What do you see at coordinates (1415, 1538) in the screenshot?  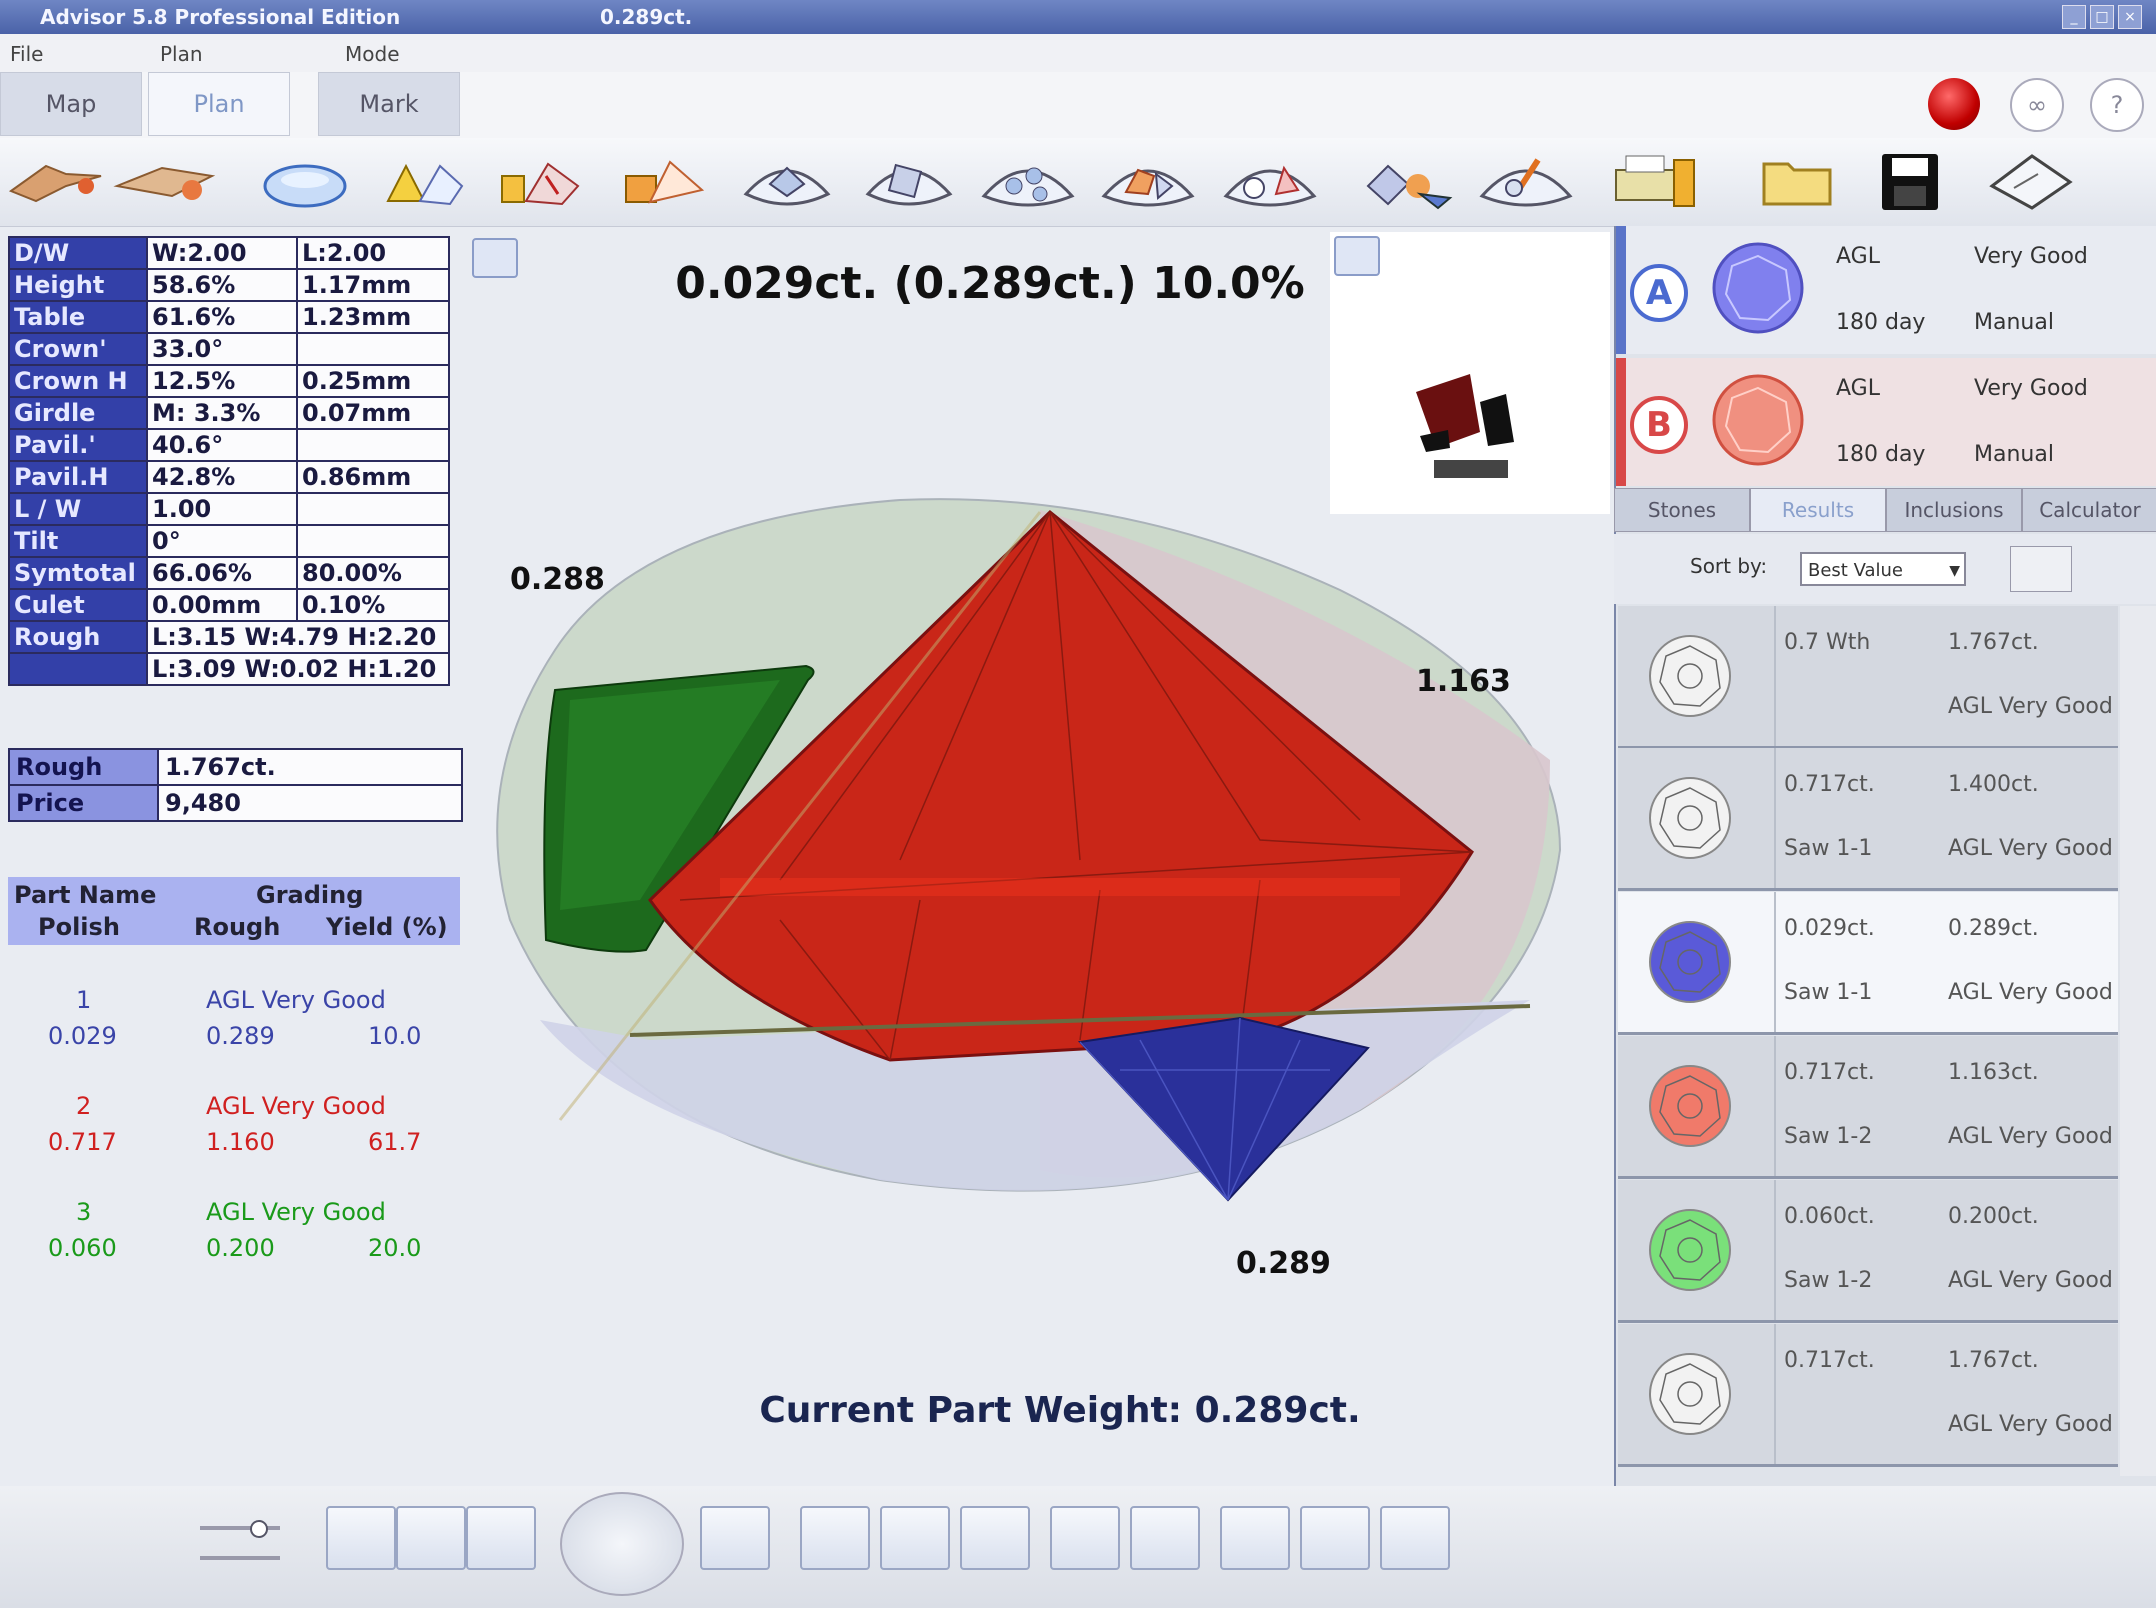 I see `gem-flat-icon` at bounding box center [1415, 1538].